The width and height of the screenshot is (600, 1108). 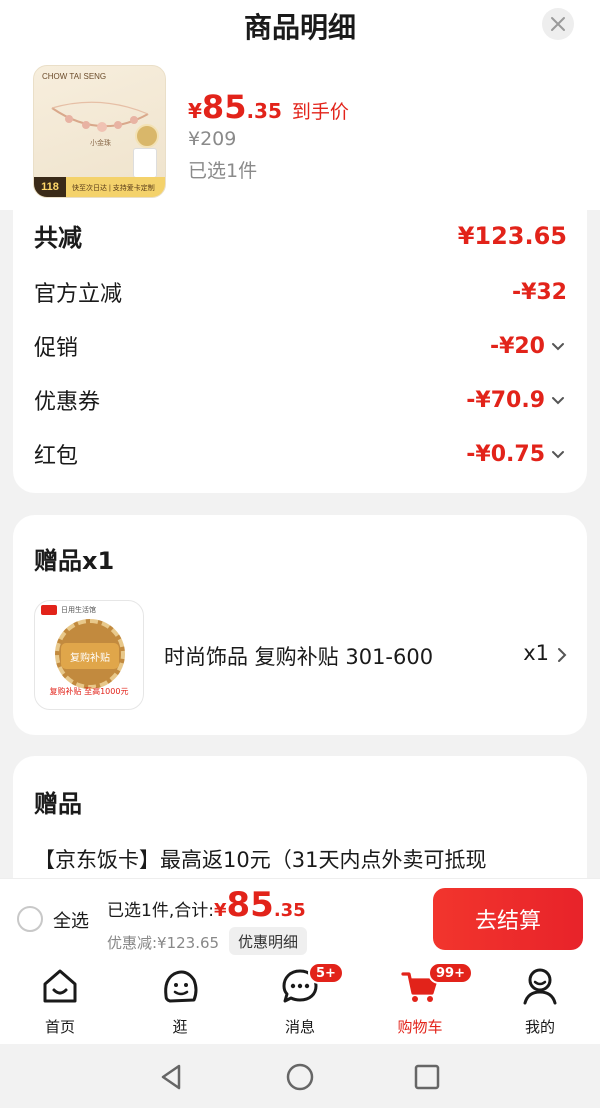 I want to click on total-summary: 已选1件,合计: ¥ 85 .35, so click(x=206, y=905).